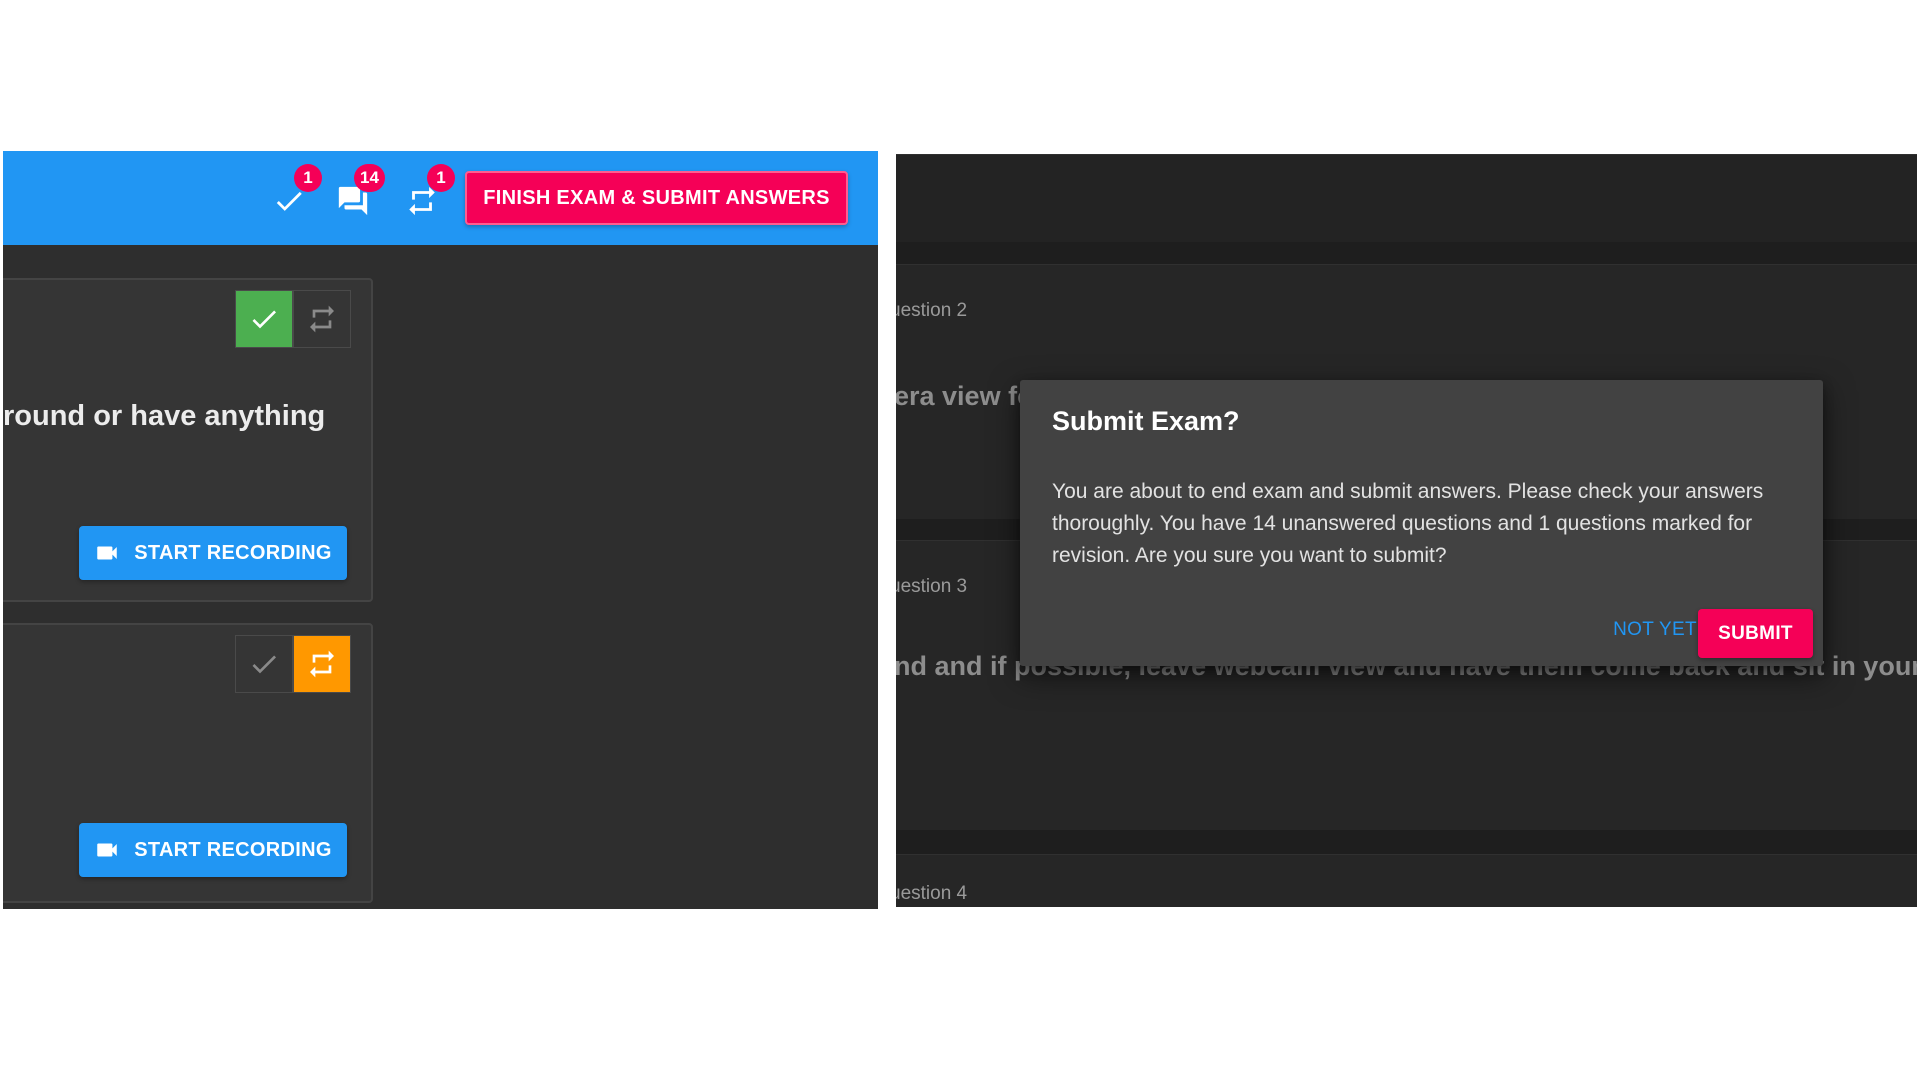 This screenshot has width=1920, height=1080. Describe the element at coordinates (369, 178) in the screenshot. I see `unanswered-badge: 14` at that location.